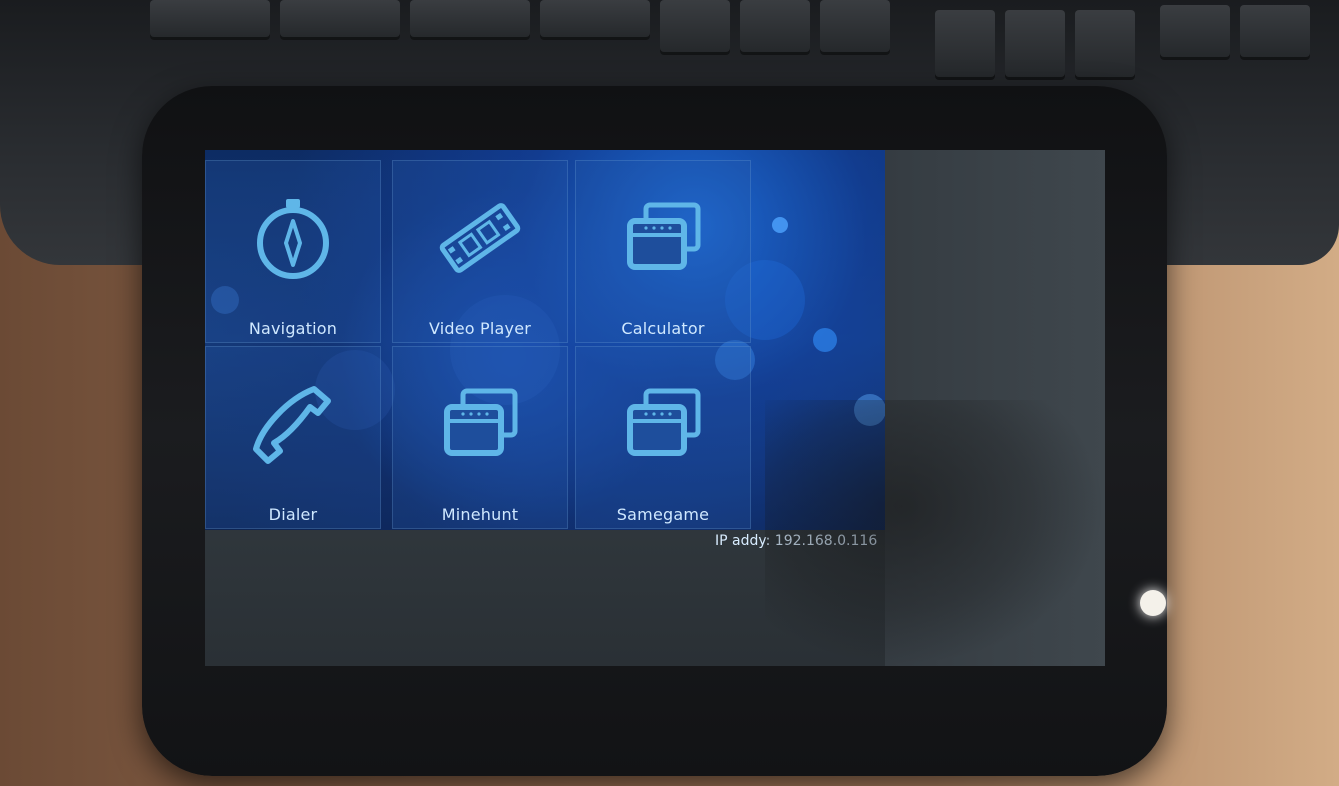  Describe the element at coordinates (663, 514) in the screenshot. I see `app-label: Samegame` at that location.